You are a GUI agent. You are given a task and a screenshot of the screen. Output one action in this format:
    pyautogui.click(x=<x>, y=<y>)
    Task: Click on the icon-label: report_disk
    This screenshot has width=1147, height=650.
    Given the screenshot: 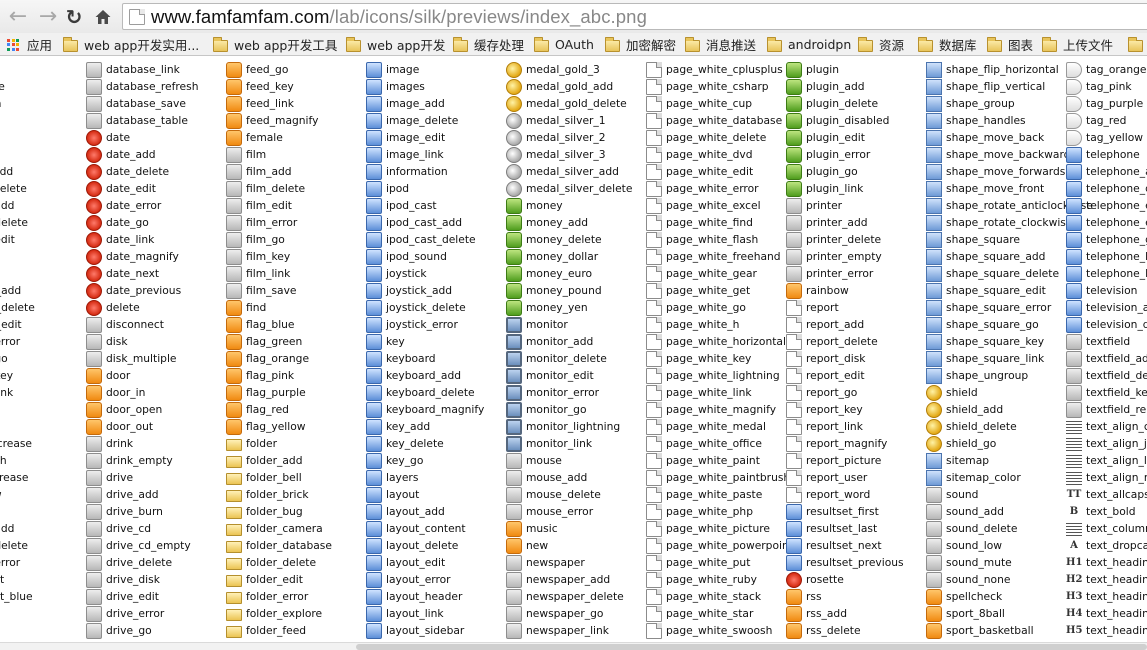 What is the action you would take?
    pyautogui.click(x=836, y=358)
    